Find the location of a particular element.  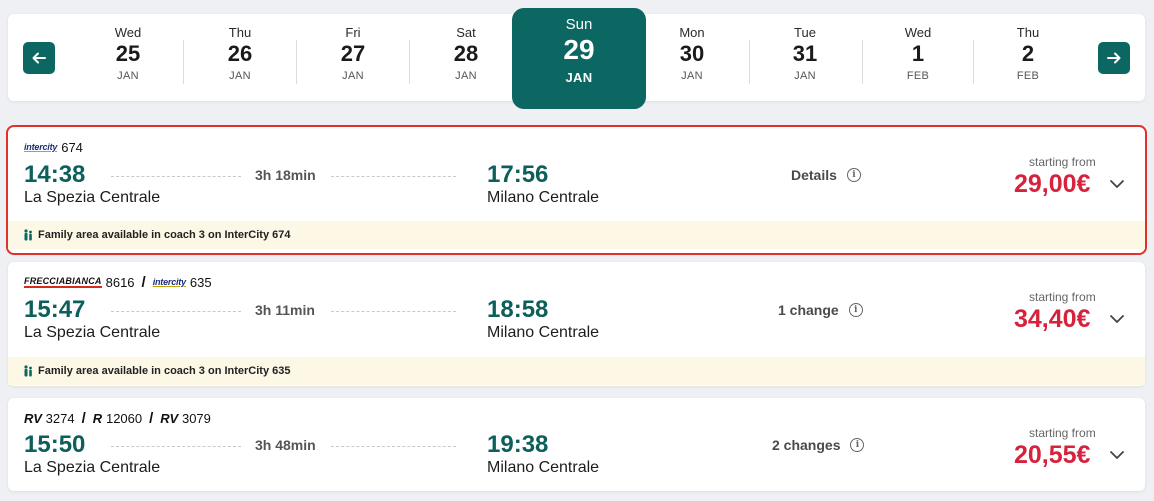

intercity-logo: intercity is located at coordinates (169, 282).